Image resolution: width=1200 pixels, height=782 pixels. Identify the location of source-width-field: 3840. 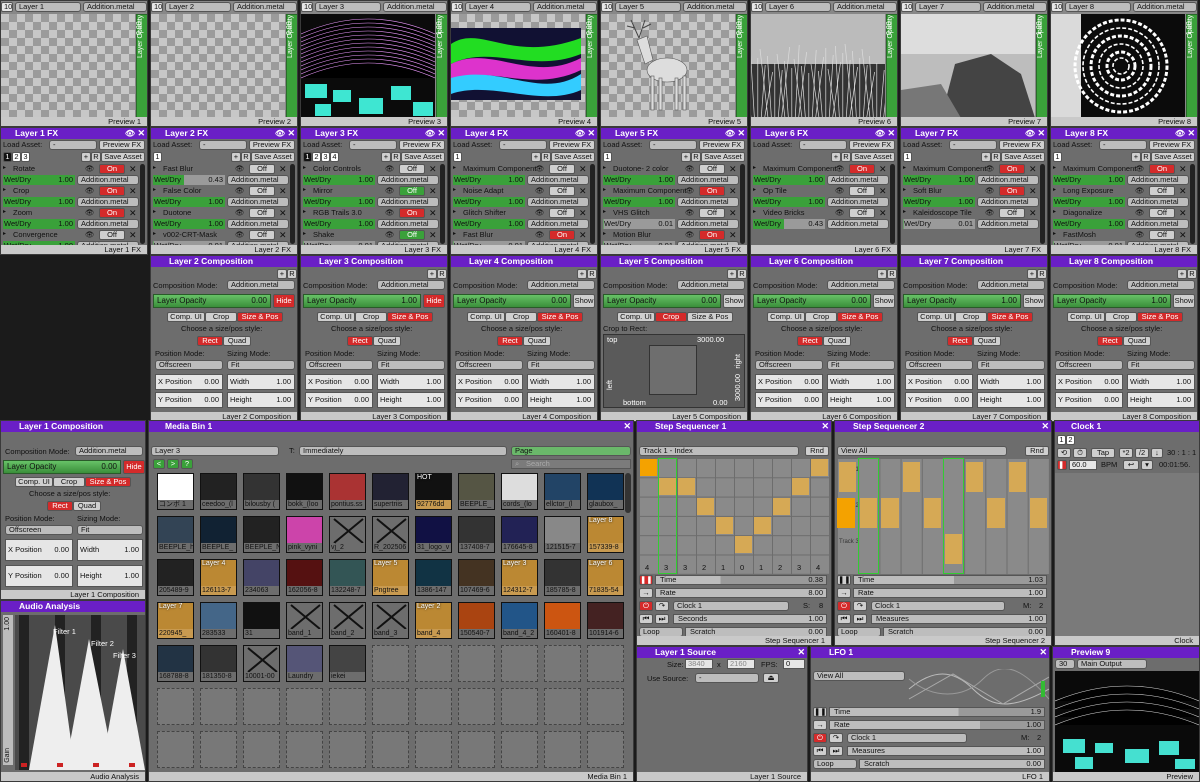
(699, 664).